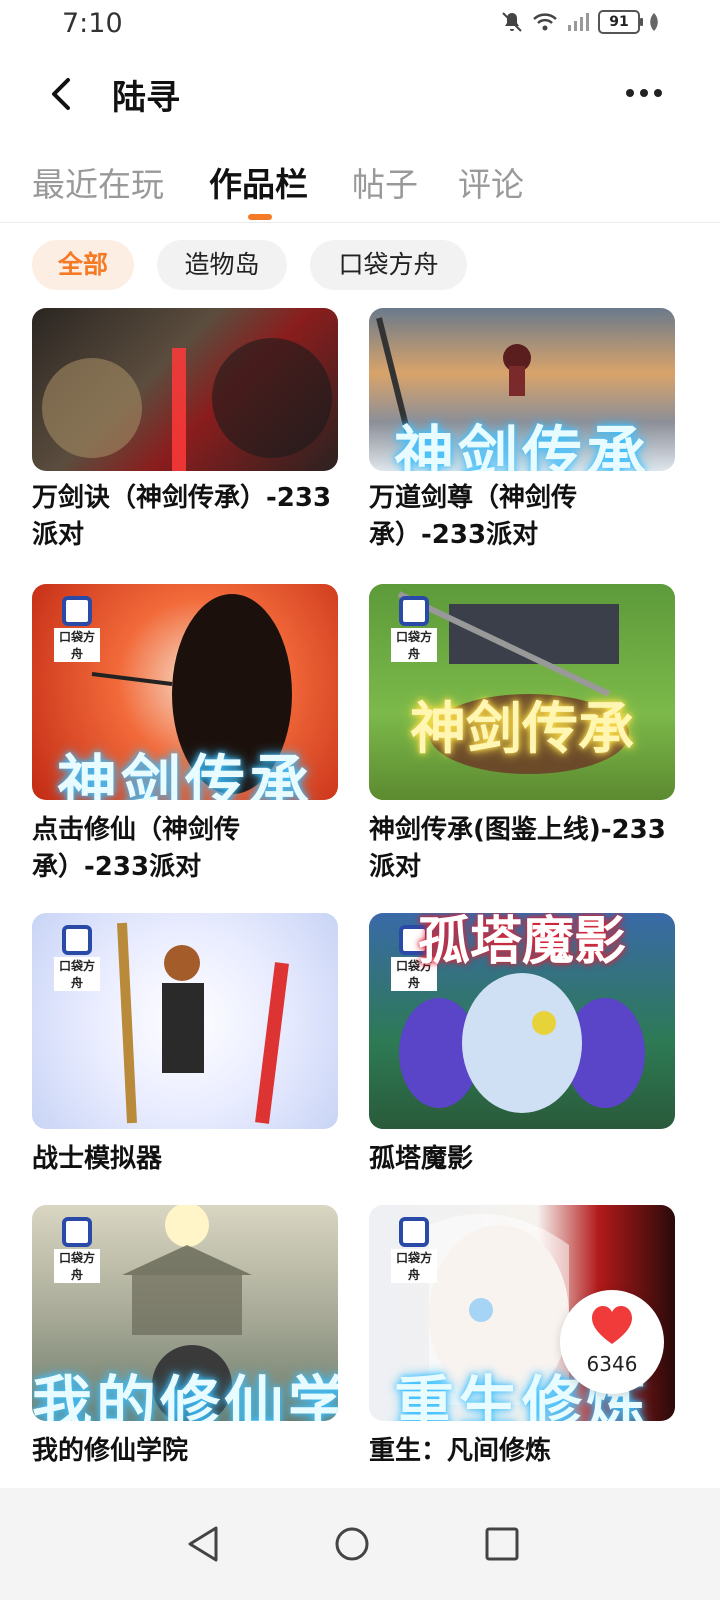 This screenshot has height=1600, width=720. Describe the element at coordinates (187, 404) in the screenshot. I see `warrior-art` at that location.